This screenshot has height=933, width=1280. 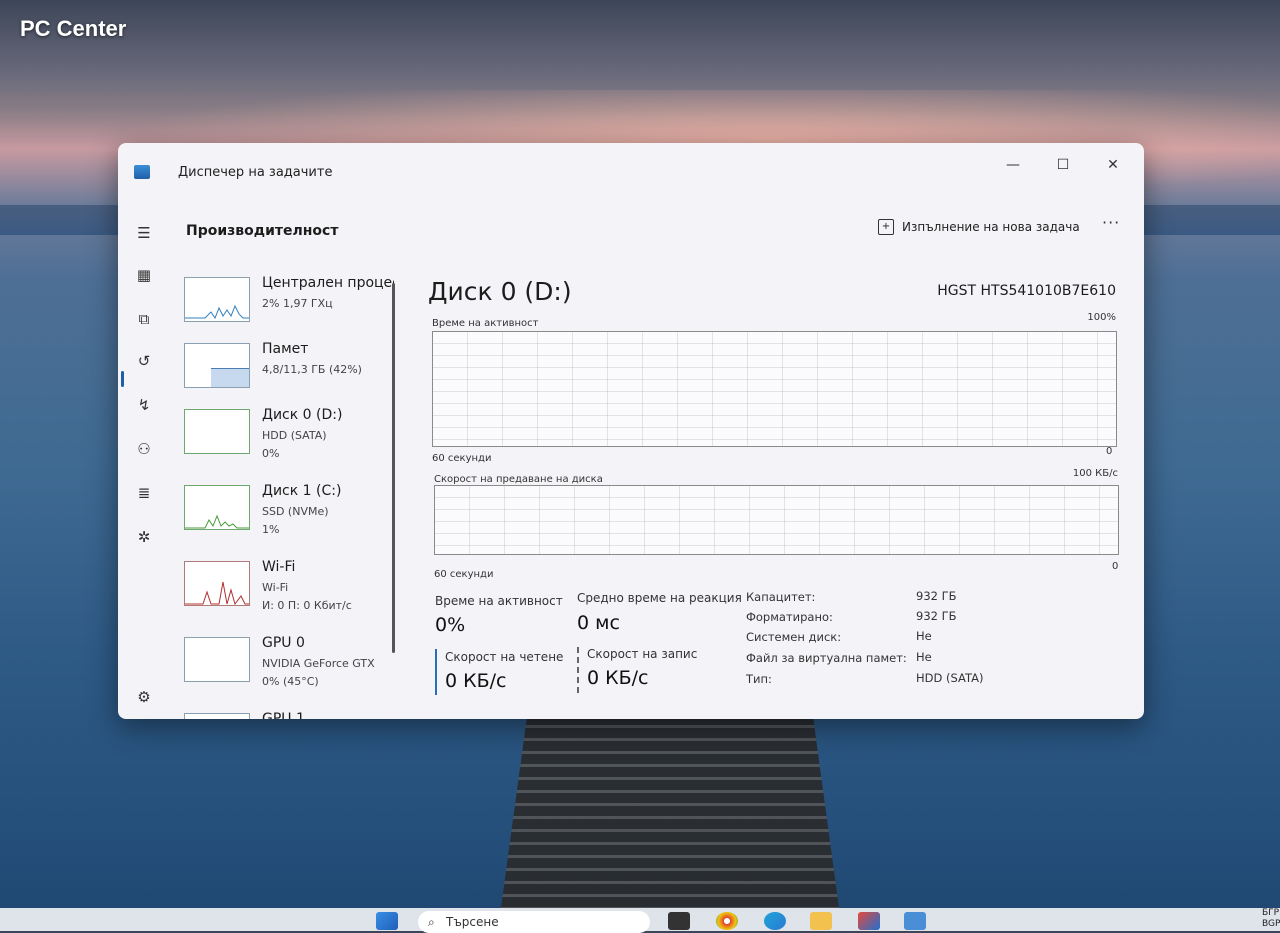 What do you see at coordinates (144, 361) in the screenshot?
I see `app-history-icon: ↺` at bounding box center [144, 361].